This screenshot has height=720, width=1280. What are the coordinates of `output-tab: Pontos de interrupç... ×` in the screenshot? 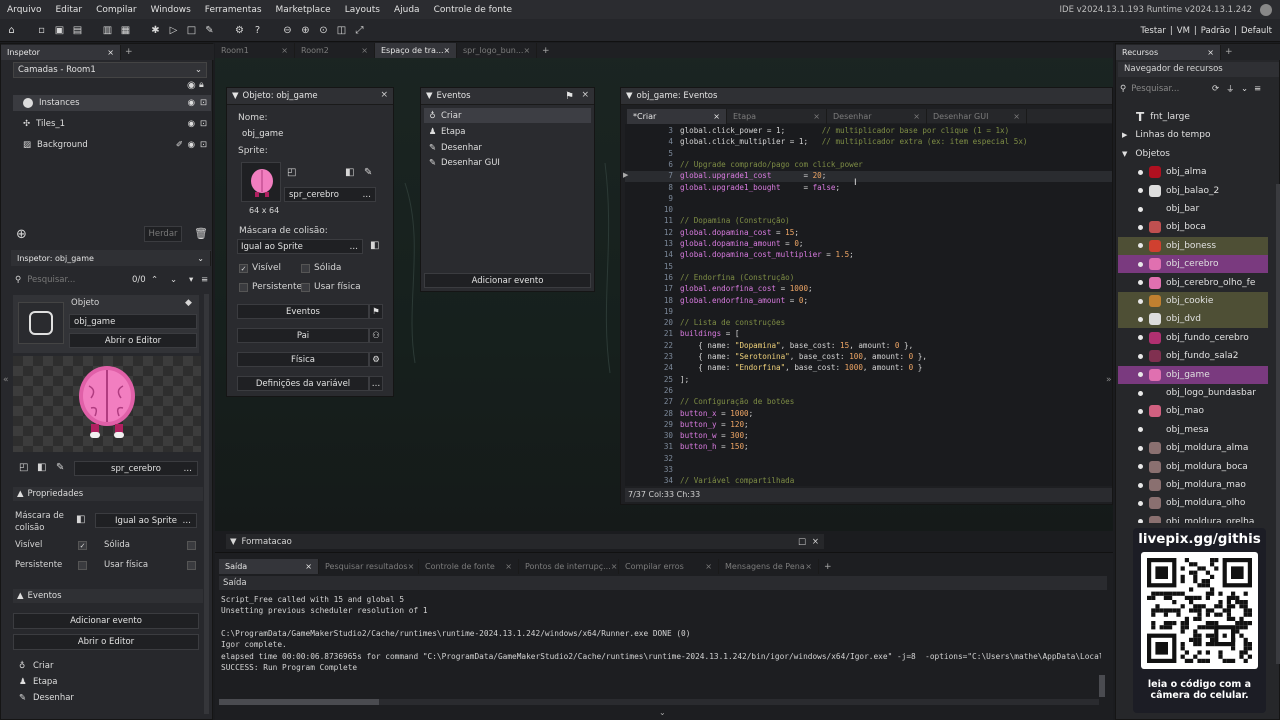 It's located at (569, 566).